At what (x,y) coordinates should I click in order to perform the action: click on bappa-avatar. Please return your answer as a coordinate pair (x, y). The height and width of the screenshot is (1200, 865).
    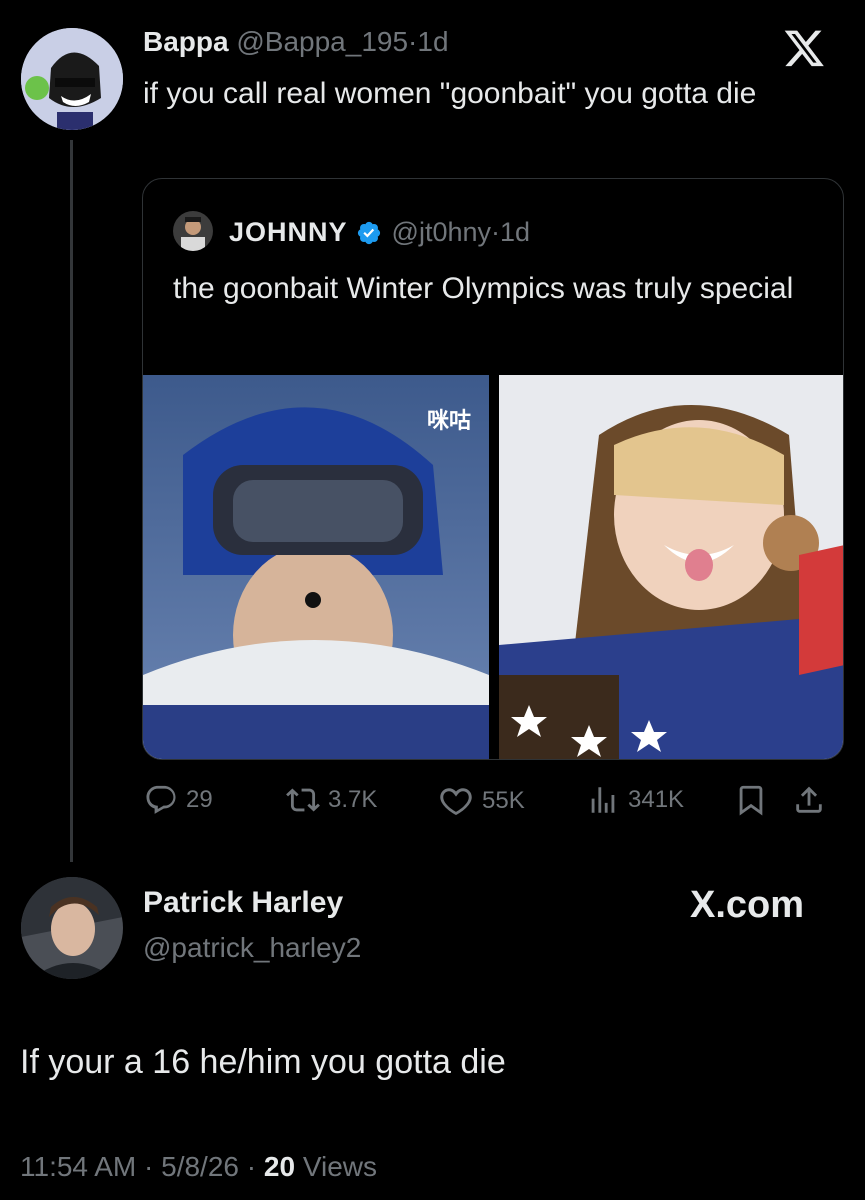
    Looking at the image, I should click on (72, 79).